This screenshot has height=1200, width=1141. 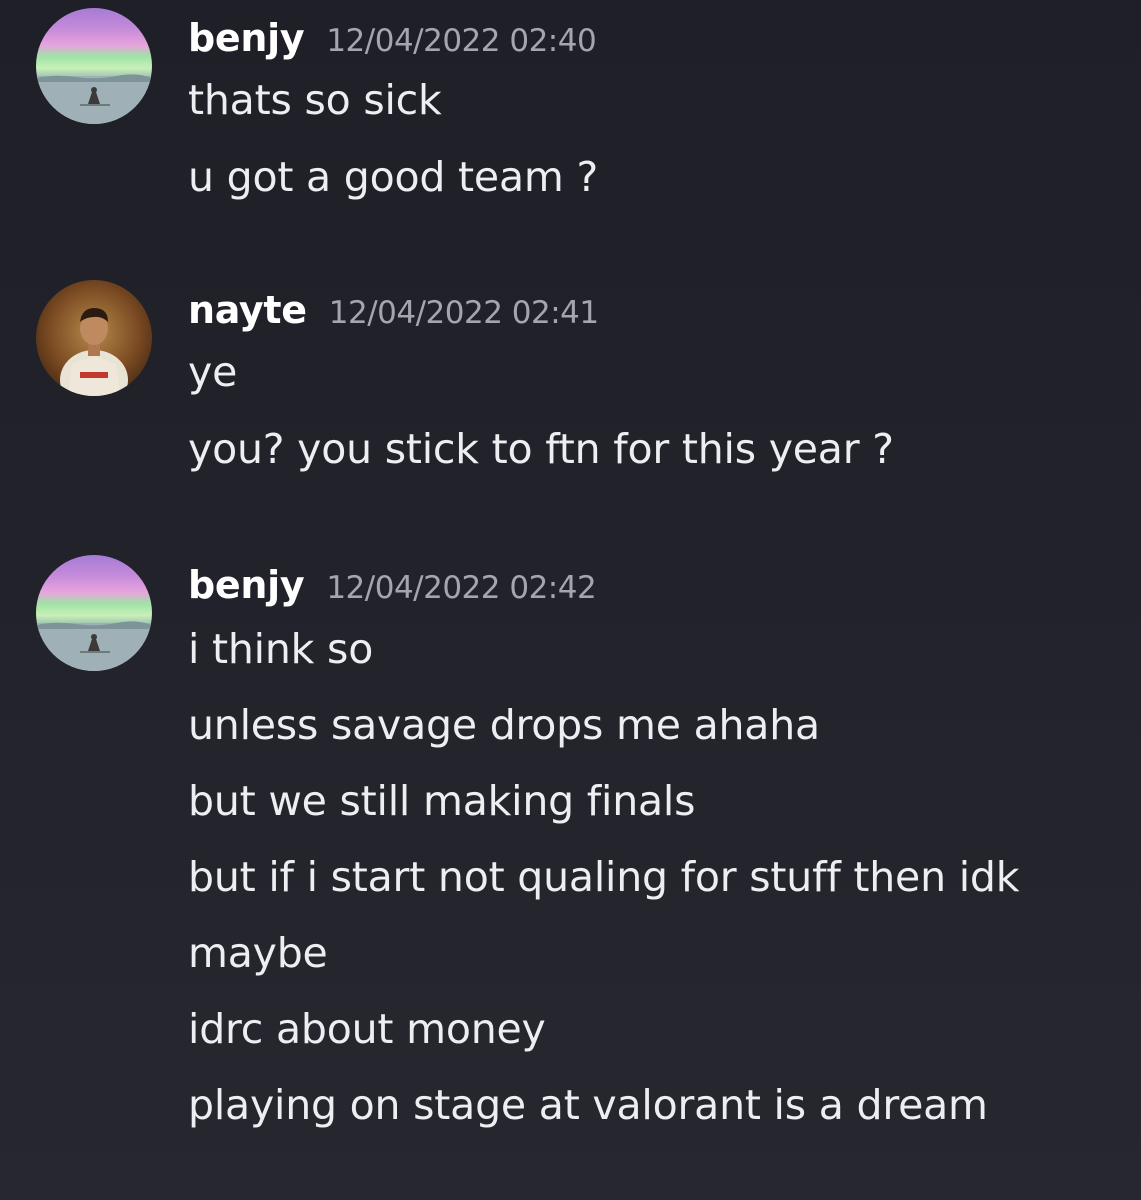 What do you see at coordinates (213, 372) in the screenshot?
I see `message-line: ye` at bounding box center [213, 372].